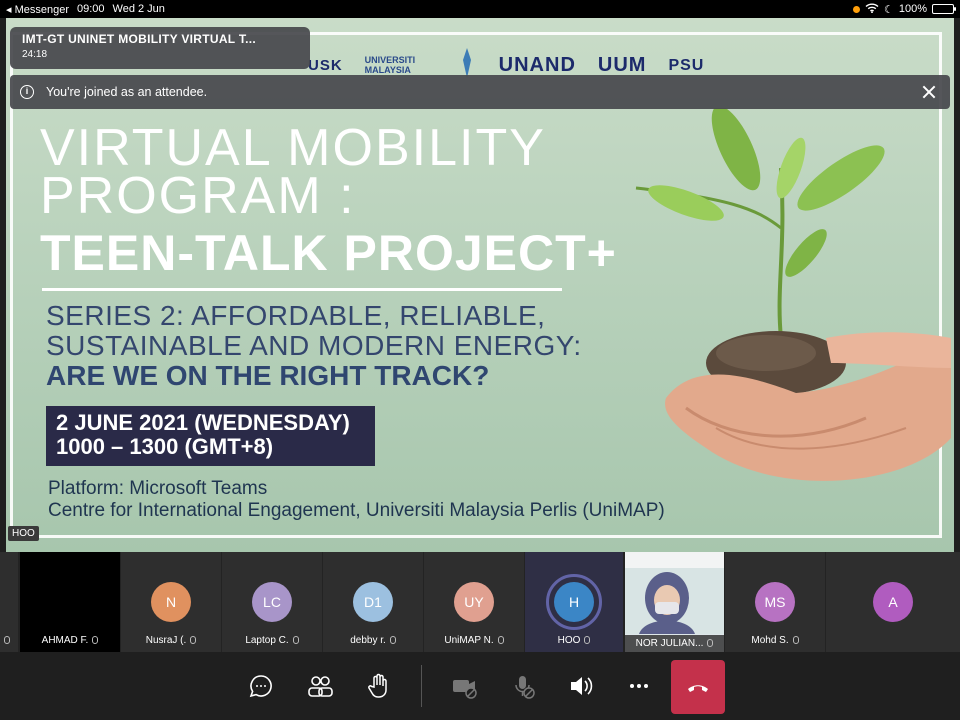 The height and width of the screenshot is (720, 960). Describe the element at coordinates (574, 640) in the screenshot. I see `participant-name: HOO` at that location.